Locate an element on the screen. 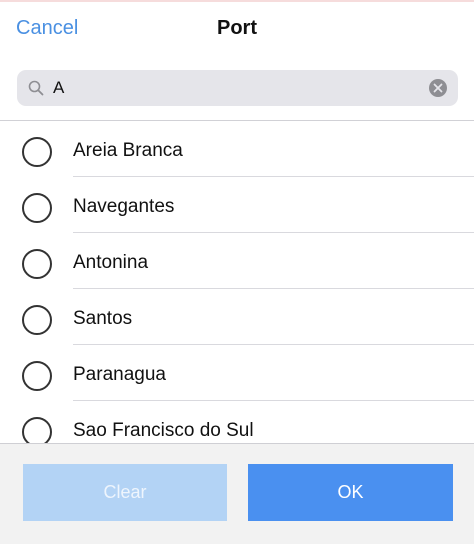 This screenshot has height=544, width=474. ok-button: OK is located at coordinates (350, 492).